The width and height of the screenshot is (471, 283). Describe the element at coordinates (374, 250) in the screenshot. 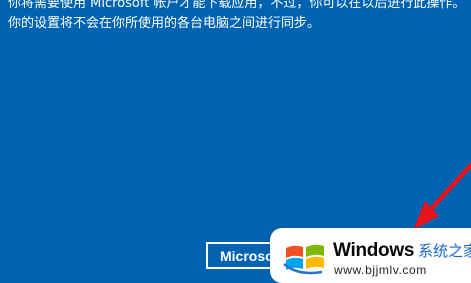

I see `watermark-brand-windows: Windows` at that location.